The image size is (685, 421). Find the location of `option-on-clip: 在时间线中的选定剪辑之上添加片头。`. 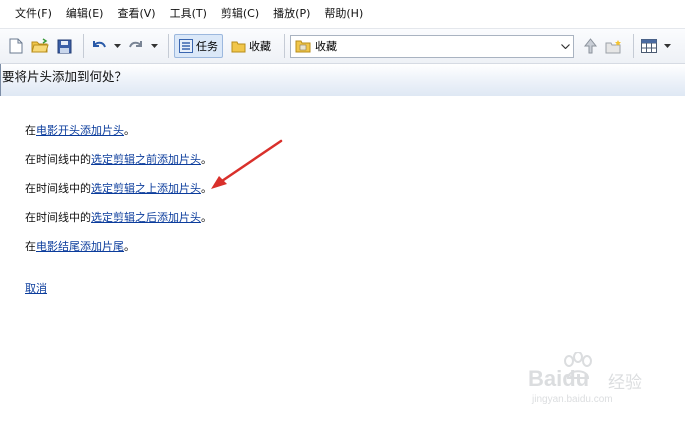

option-on-clip: 在时间线中的选定剪辑之上添加片头。 is located at coordinates (118, 188).